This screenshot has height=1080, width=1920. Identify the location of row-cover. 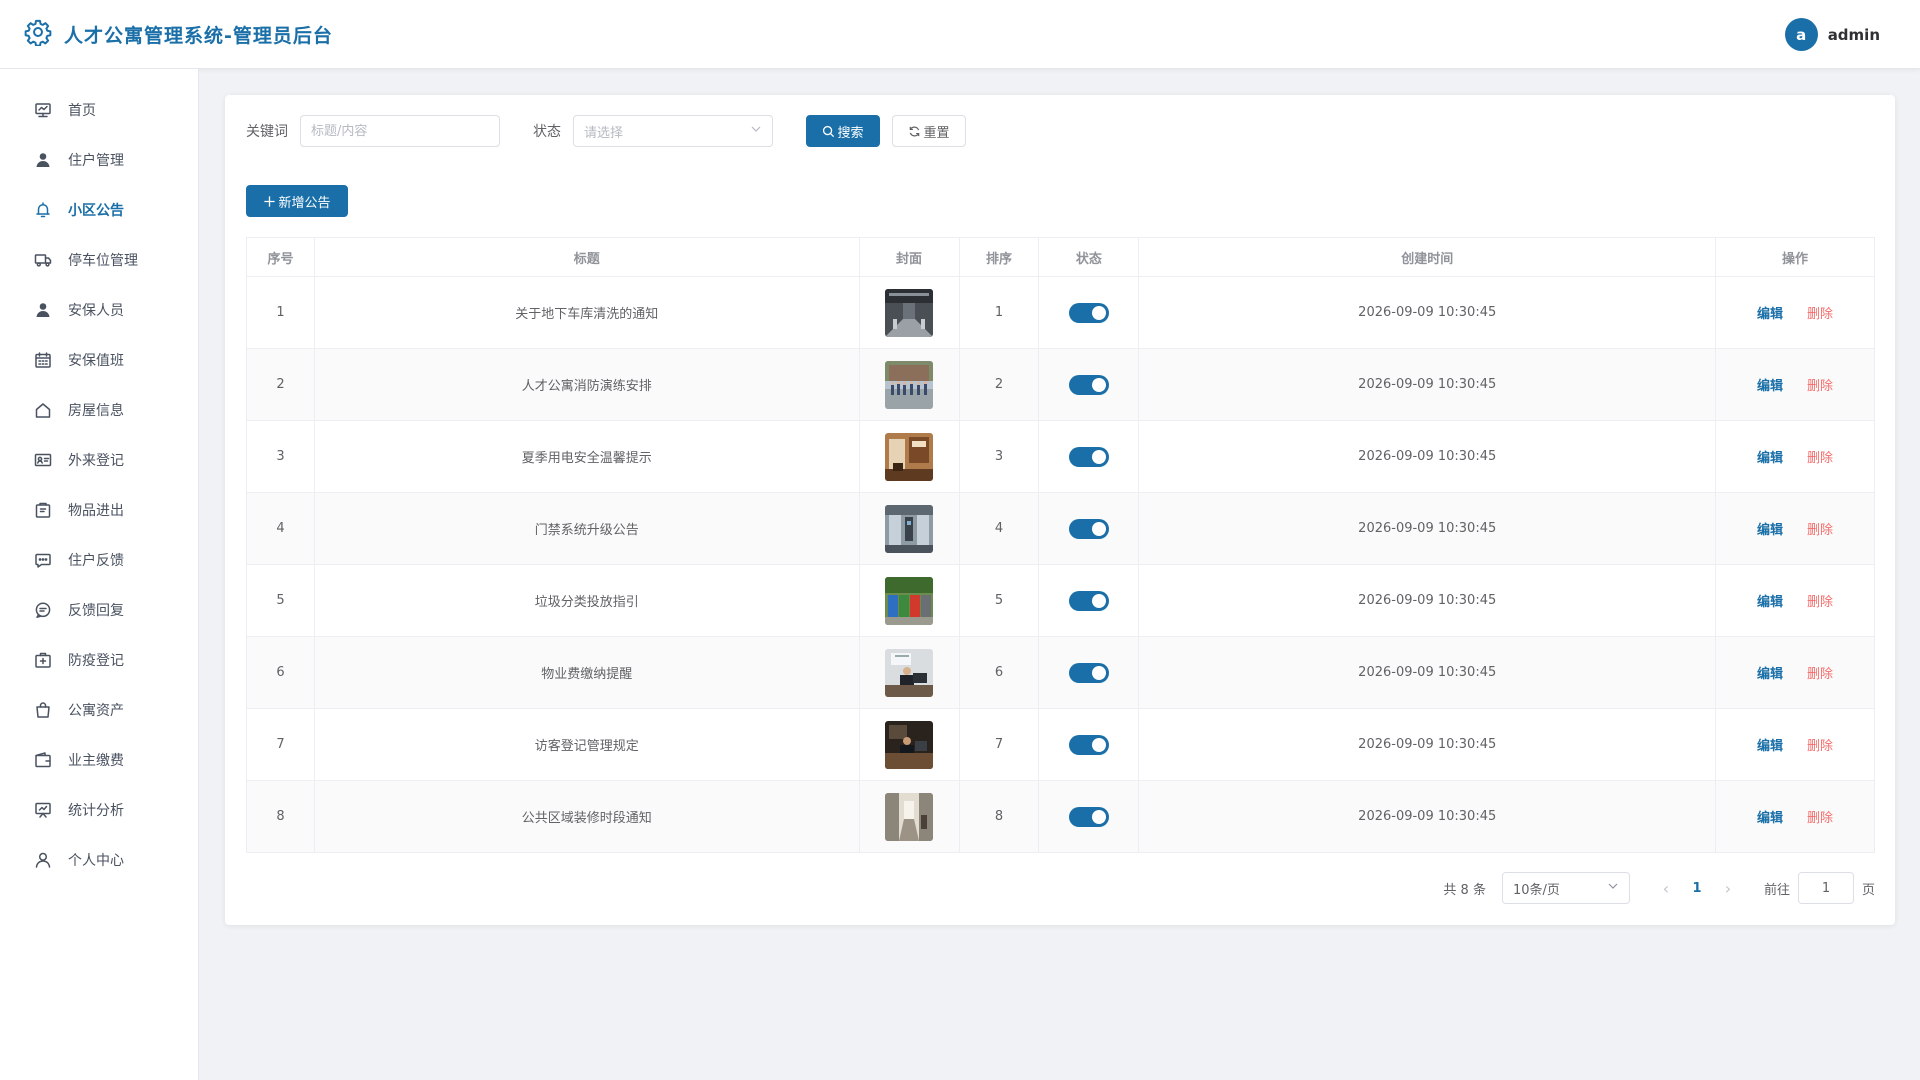
(909, 672).